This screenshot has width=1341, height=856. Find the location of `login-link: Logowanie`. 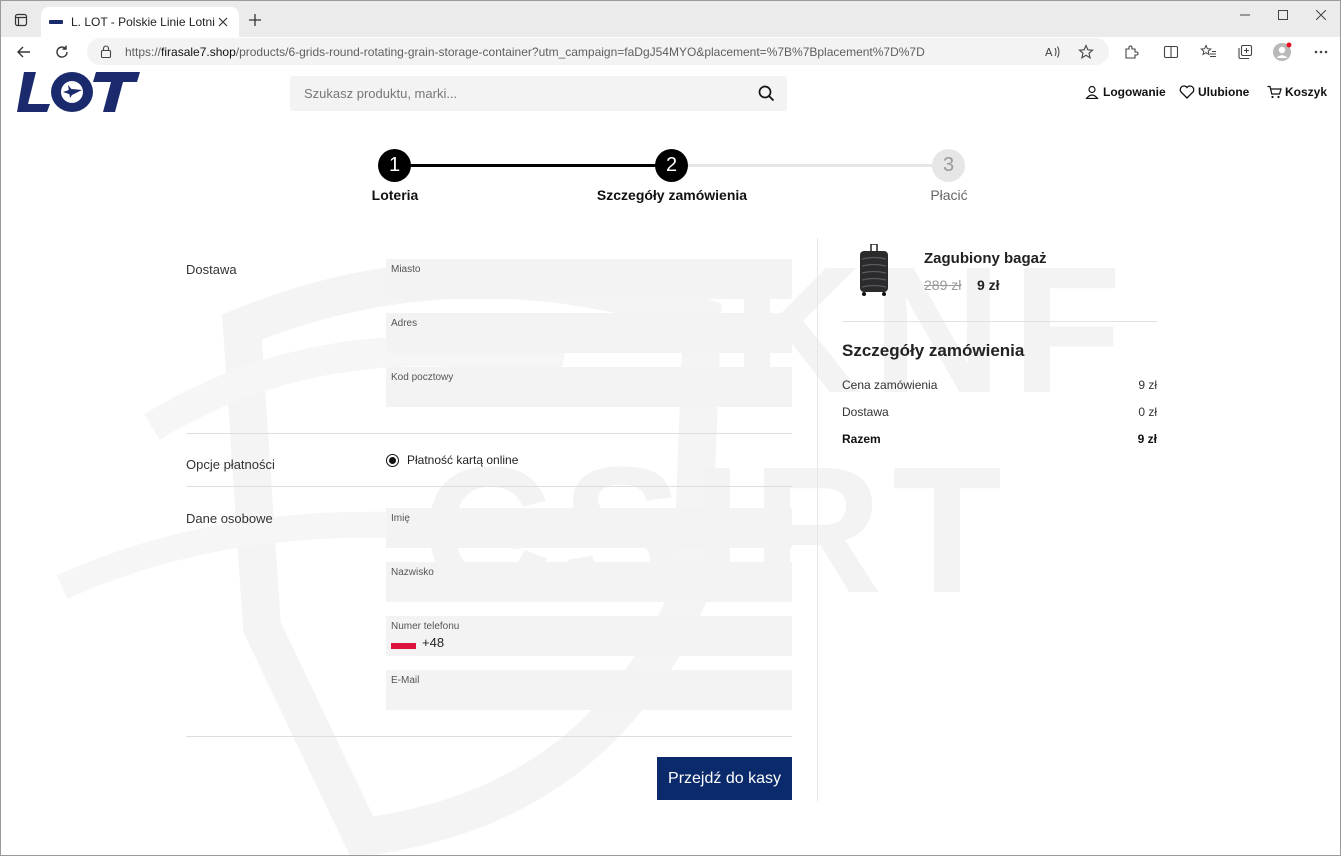

login-link: Logowanie is located at coordinates (1125, 92).